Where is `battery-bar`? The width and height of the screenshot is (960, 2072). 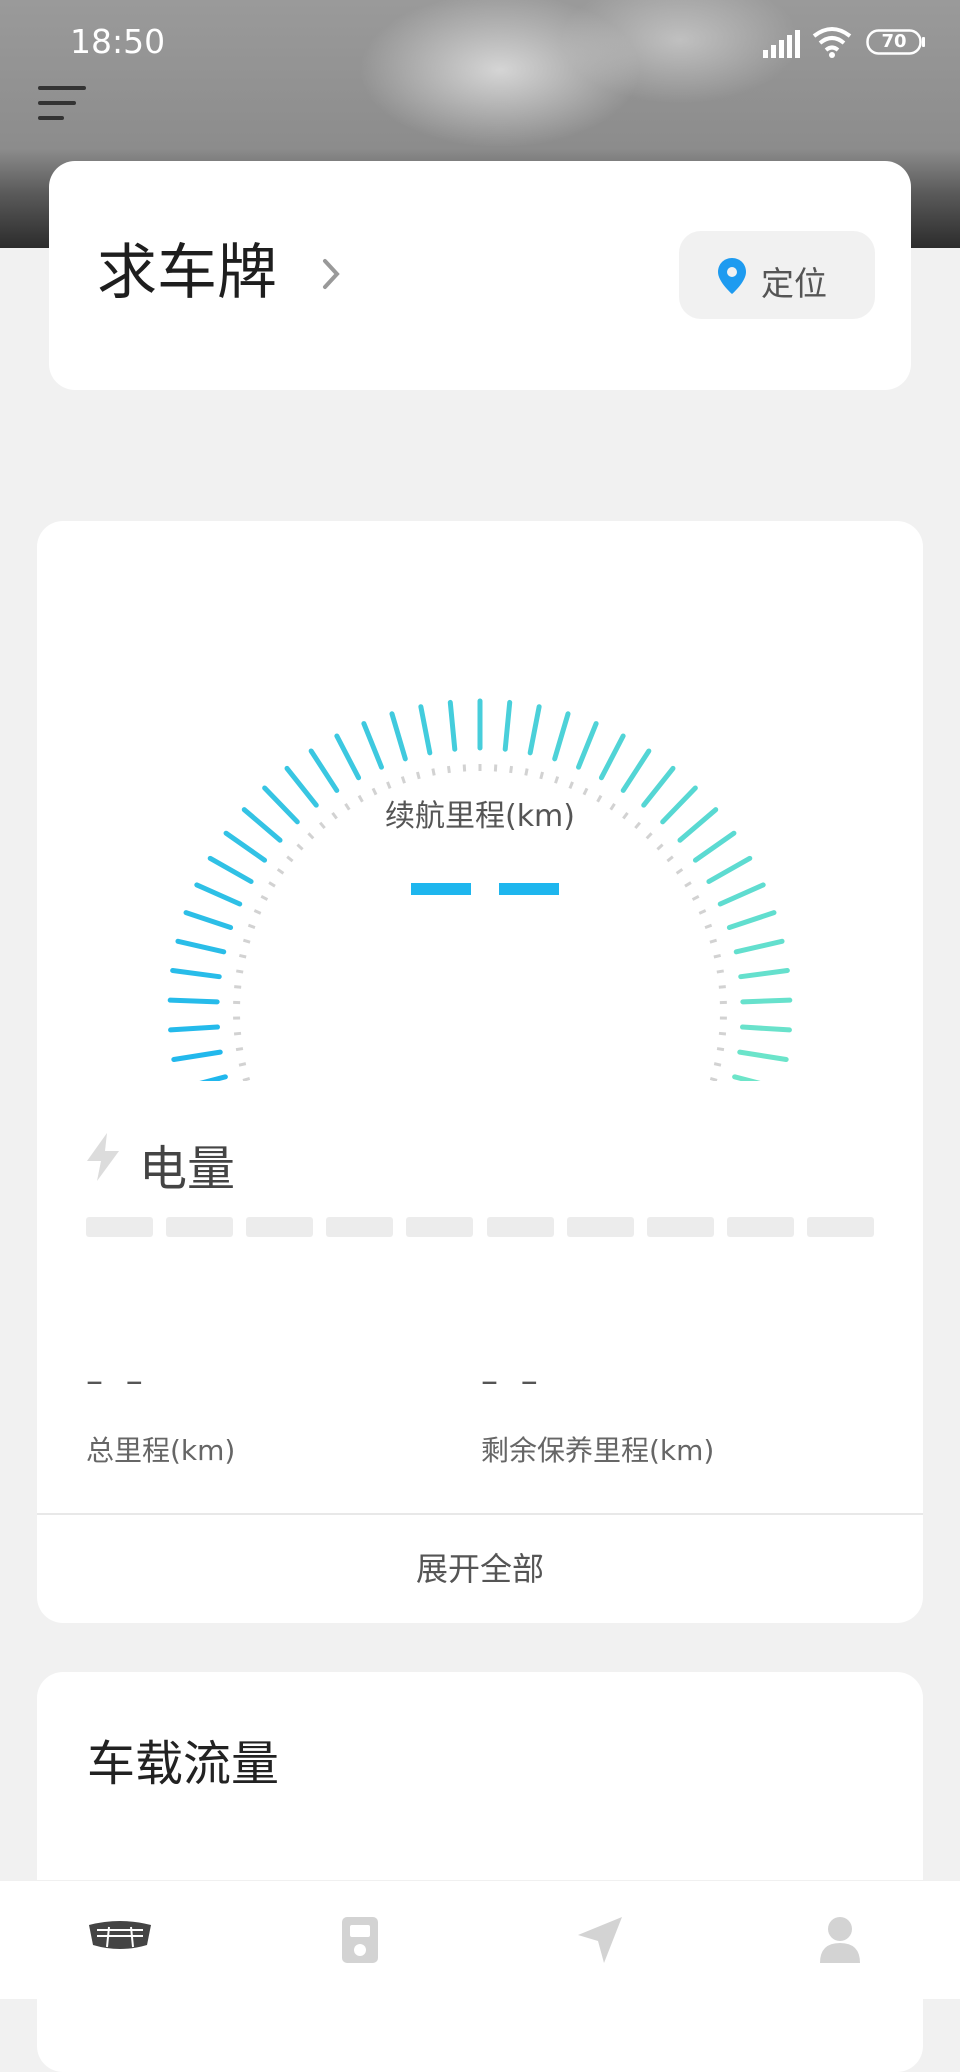
battery-bar is located at coordinates (480, 1227).